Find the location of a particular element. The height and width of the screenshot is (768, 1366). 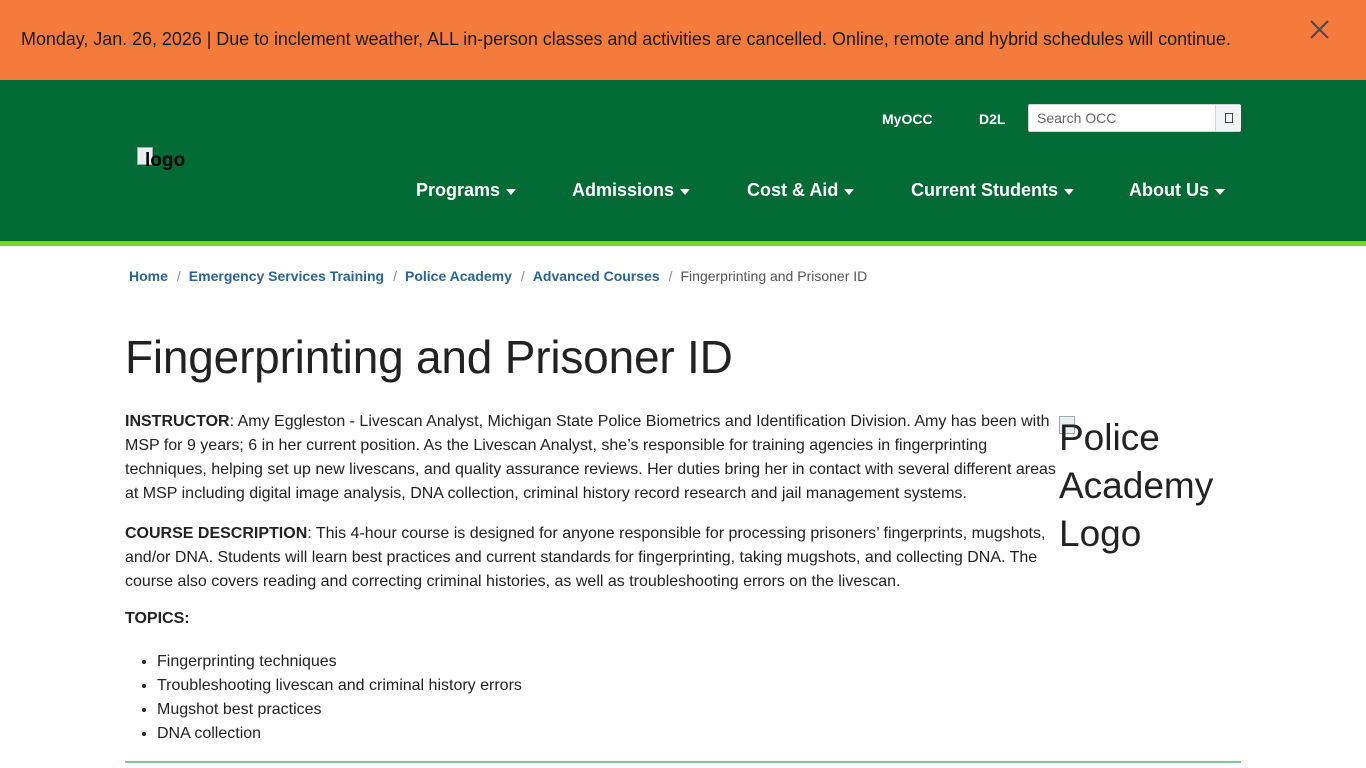

nav-cost-aid-label: Cost & Aid is located at coordinates (793, 190).